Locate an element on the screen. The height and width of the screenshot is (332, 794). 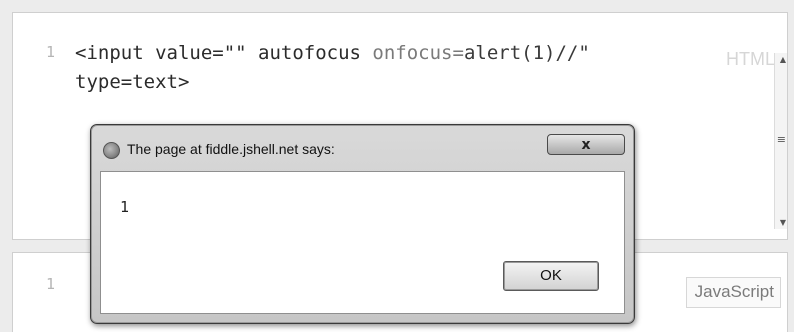
javascript-language-label: JavaScript is located at coordinates (733, 292).